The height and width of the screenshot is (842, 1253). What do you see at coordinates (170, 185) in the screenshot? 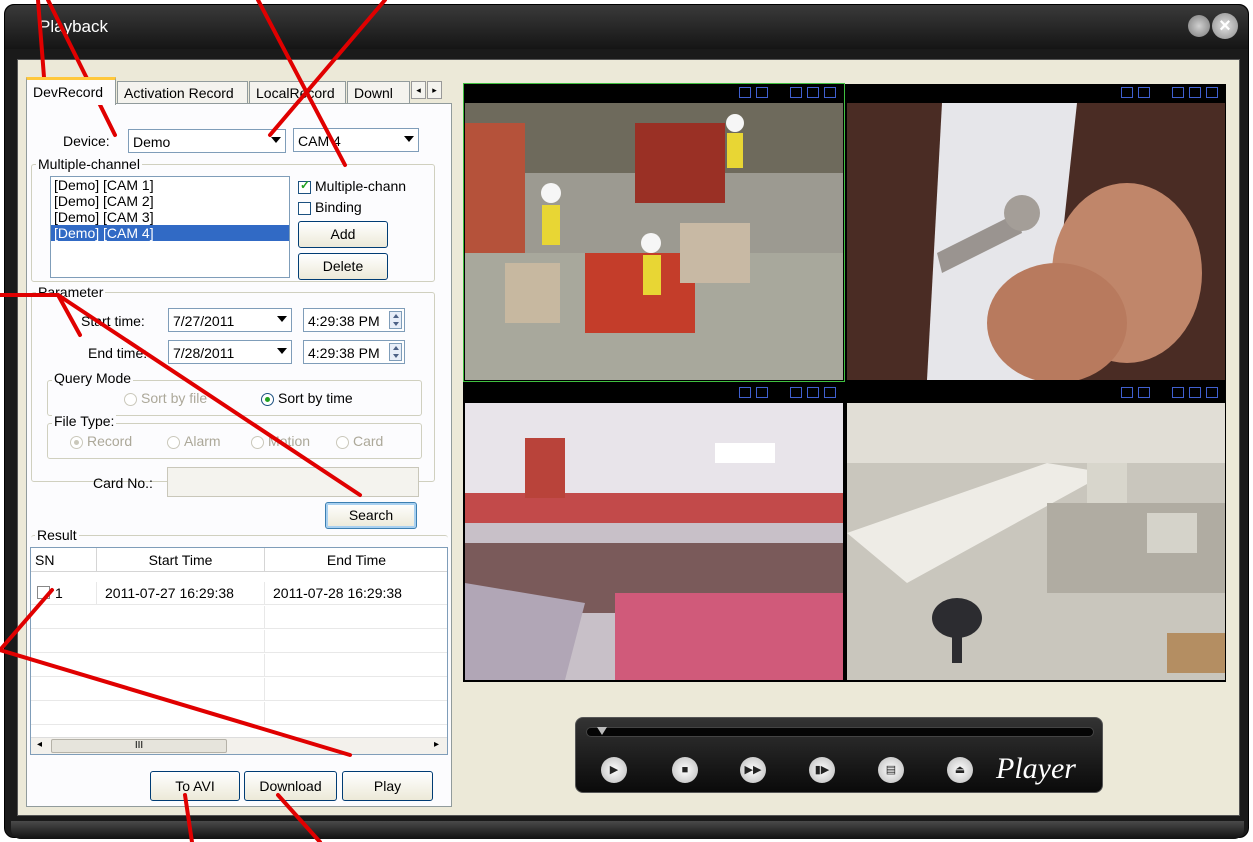
I see `list-item: [Demo] [CAM 1]` at bounding box center [170, 185].